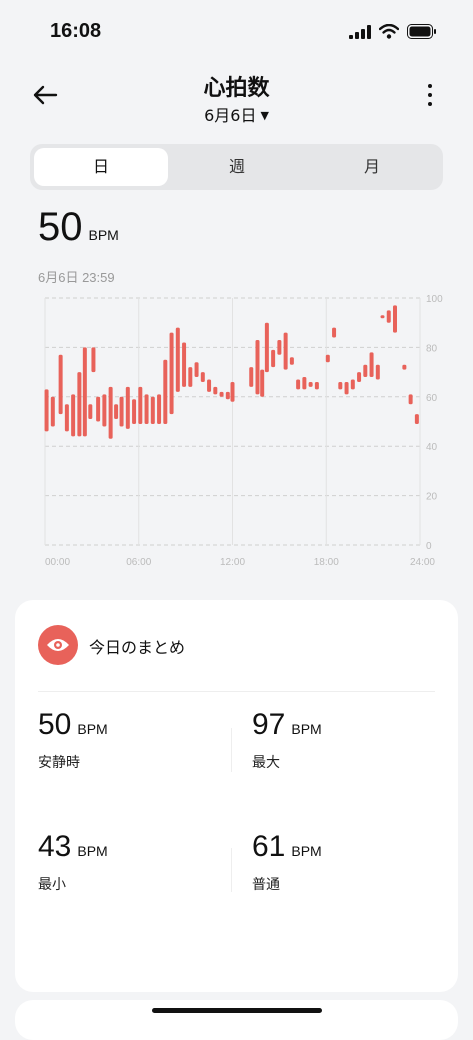 The height and width of the screenshot is (1040, 473). What do you see at coordinates (236, 88) in the screenshot?
I see `page-title: 心拍数` at bounding box center [236, 88].